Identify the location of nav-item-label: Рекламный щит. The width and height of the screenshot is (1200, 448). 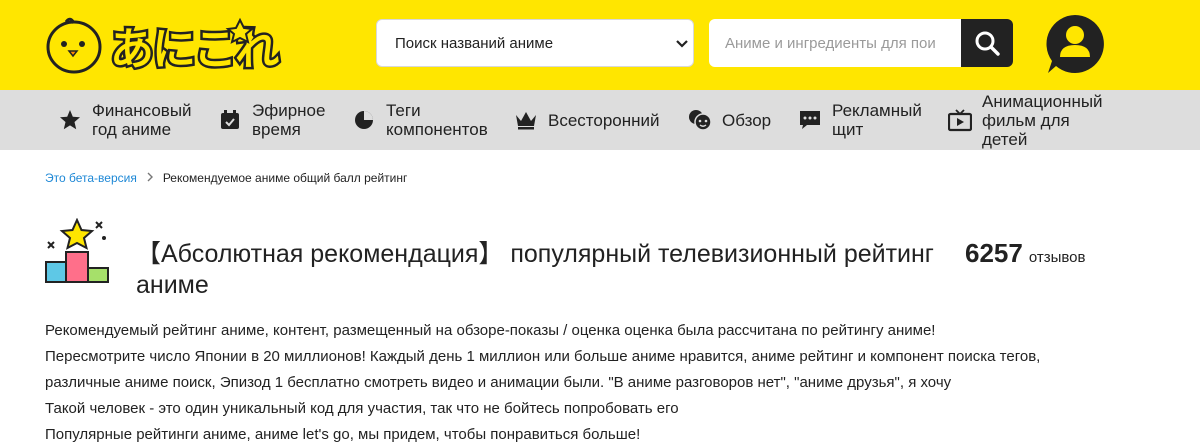
(877, 120).